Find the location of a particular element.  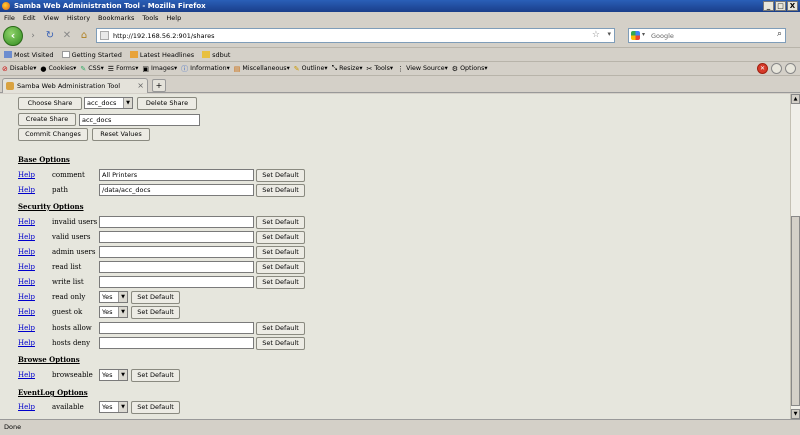

info-status-icon is located at coordinates (790, 68).